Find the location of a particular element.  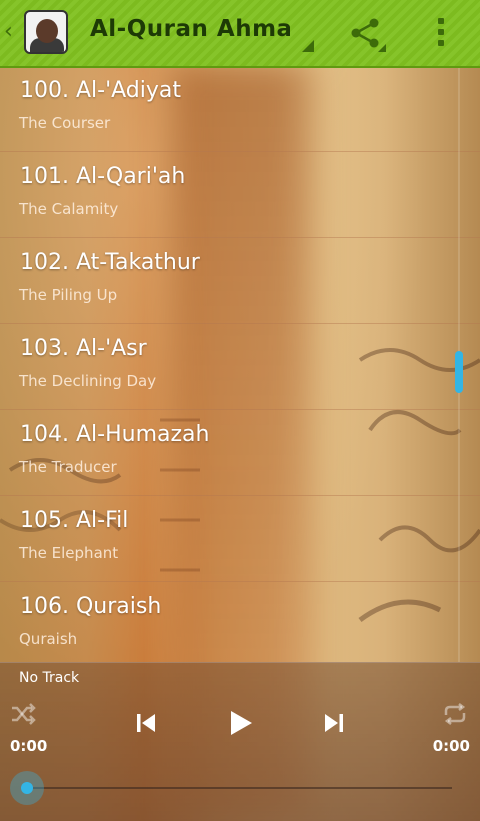

list-scrollbar is located at coordinates (459, 372).